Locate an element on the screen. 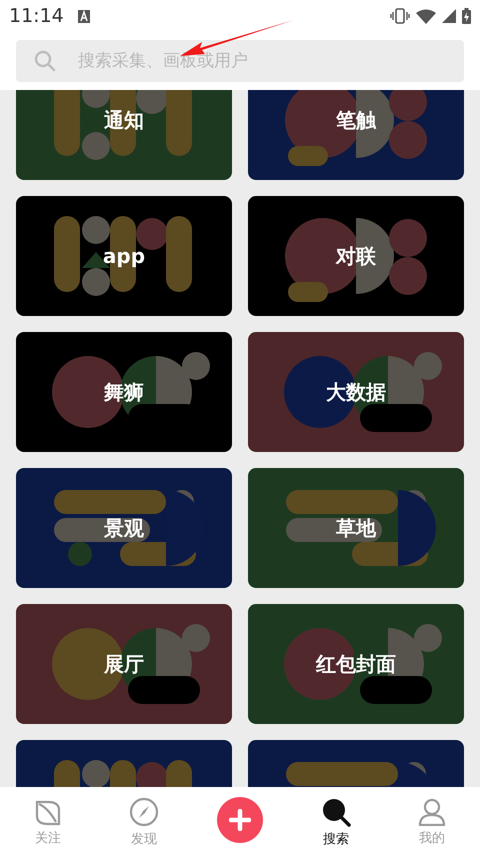 Image resolution: width=480 pixels, height=853 pixels. board-card: 景观 is located at coordinates (124, 528).